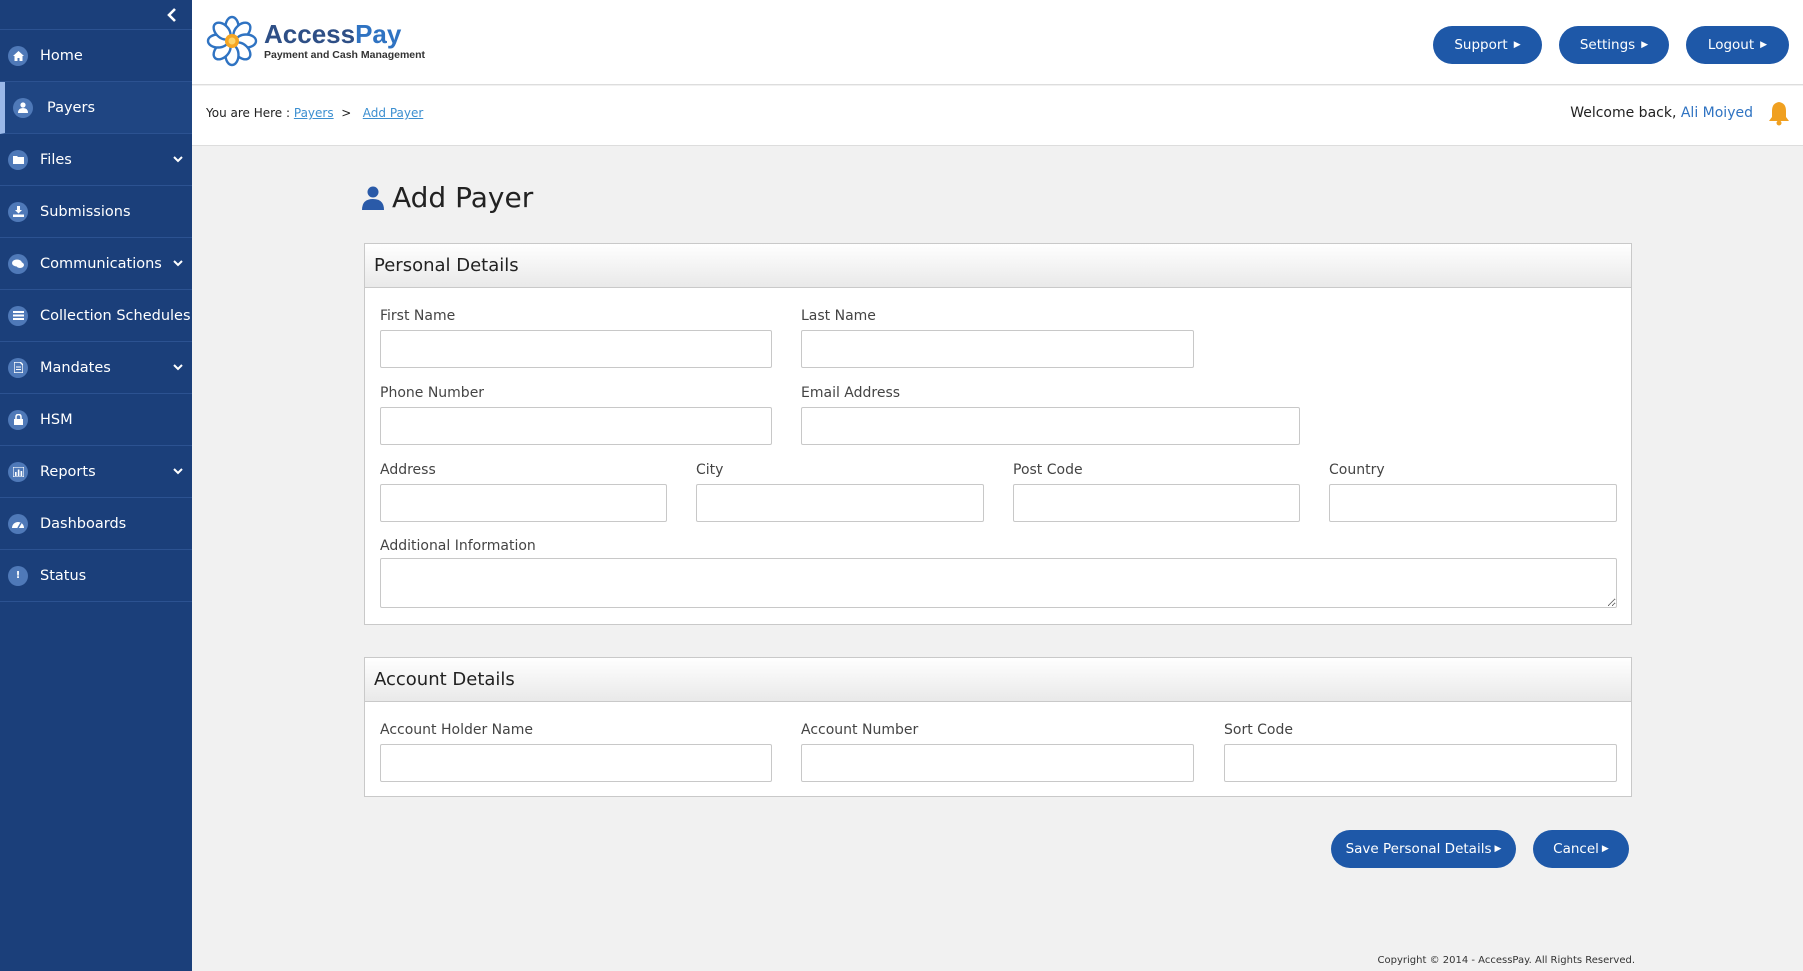 The image size is (1803, 971). Describe the element at coordinates (408, 470) in the screenshot. I see `address-label: Address` at that location.